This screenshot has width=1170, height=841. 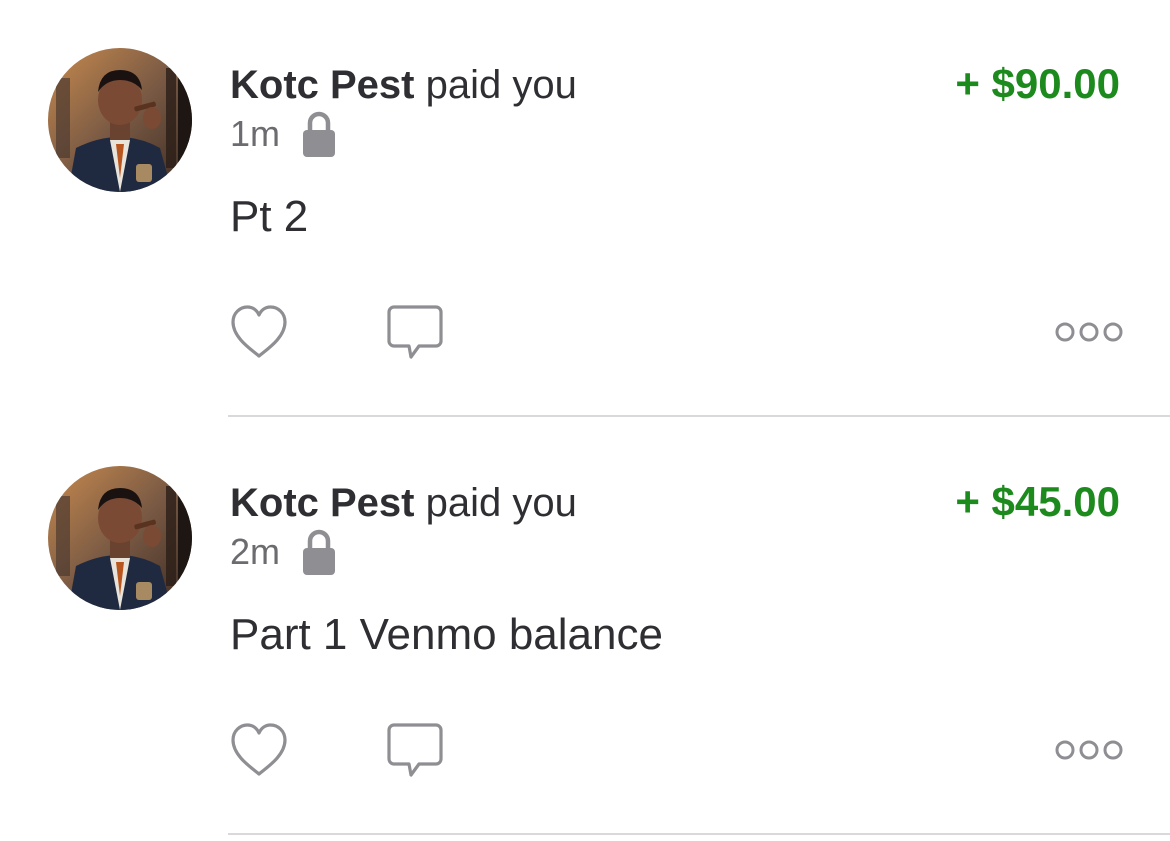 What do you see at coordinates (255, 551) in the screenshot?
I see `timestamp: 2m` at bounding box center [255, 551].